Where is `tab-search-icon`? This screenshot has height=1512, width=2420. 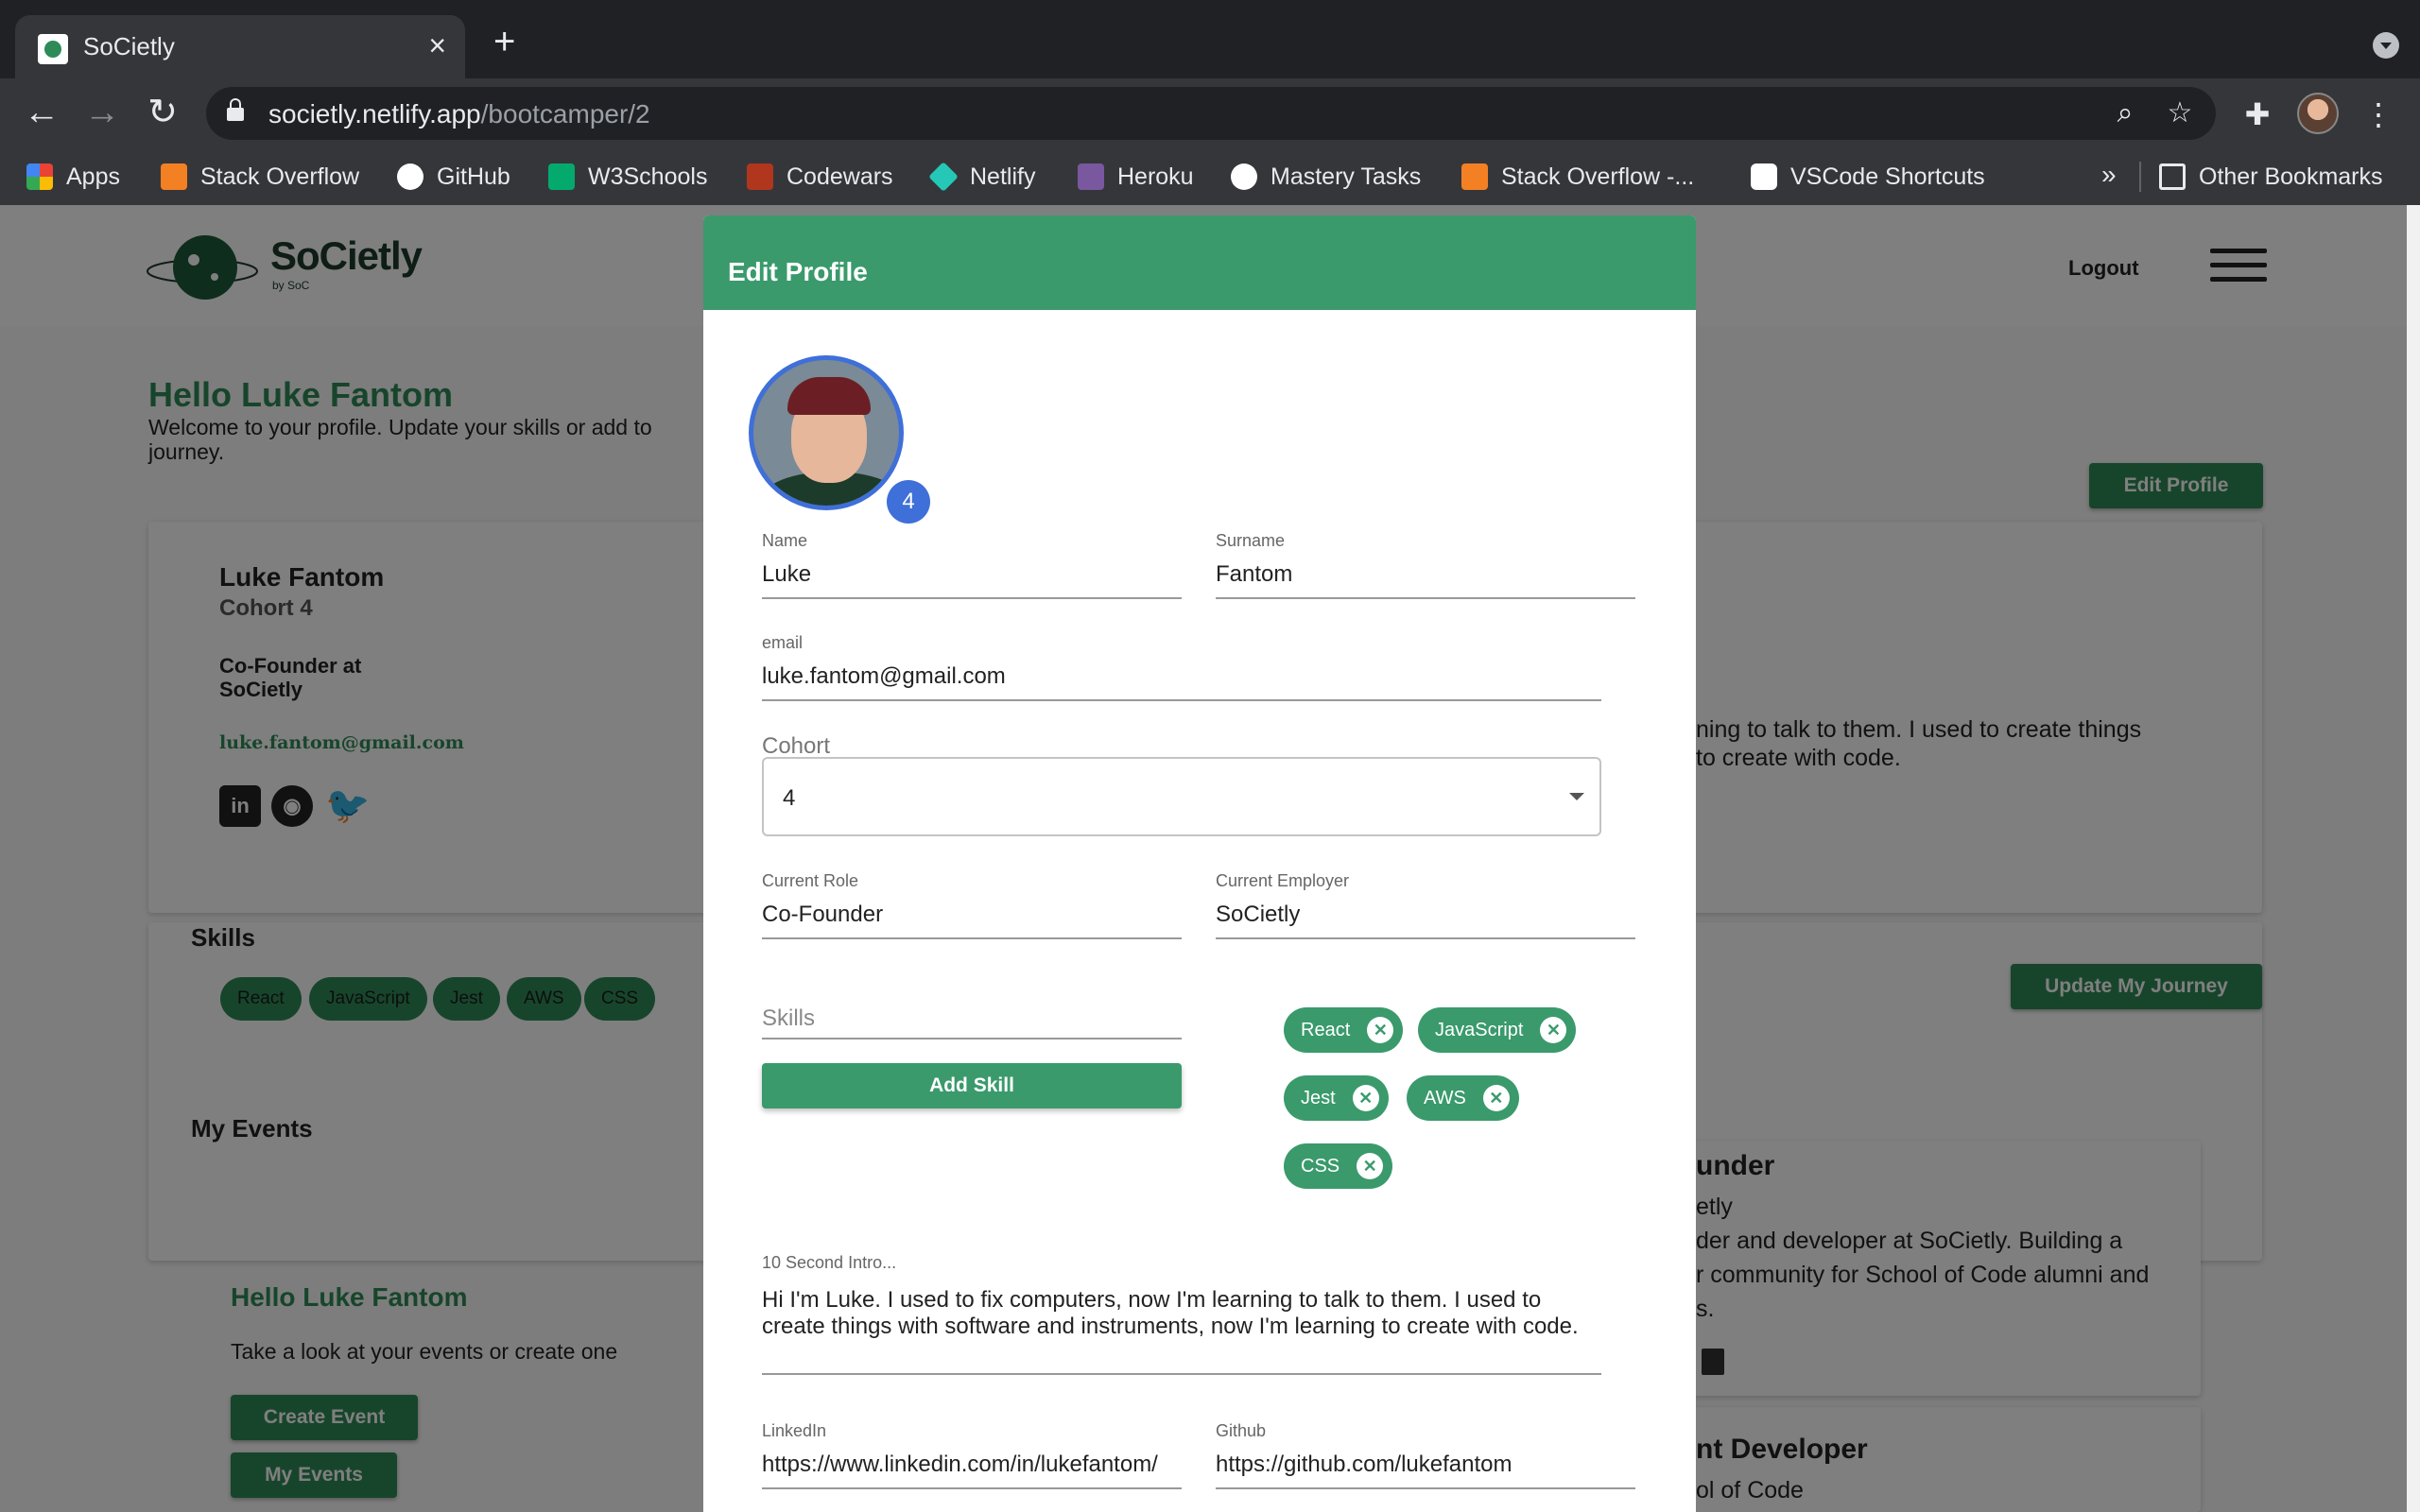
tab-search-icon is located at coordinates (2386, 45).